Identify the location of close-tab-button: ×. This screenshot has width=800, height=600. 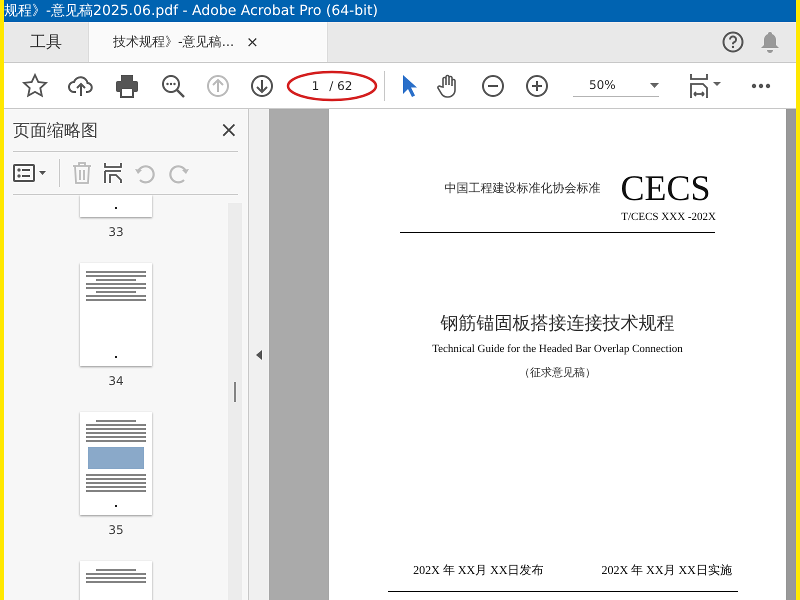
(252, 42).